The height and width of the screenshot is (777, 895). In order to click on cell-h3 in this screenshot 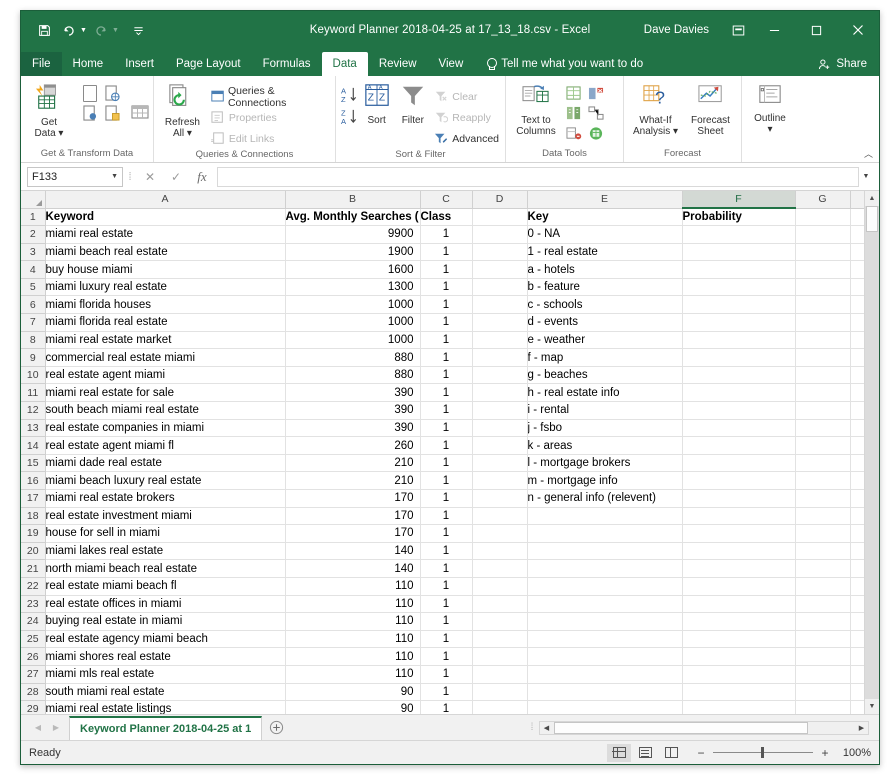, I will do `click(857, 252)`.